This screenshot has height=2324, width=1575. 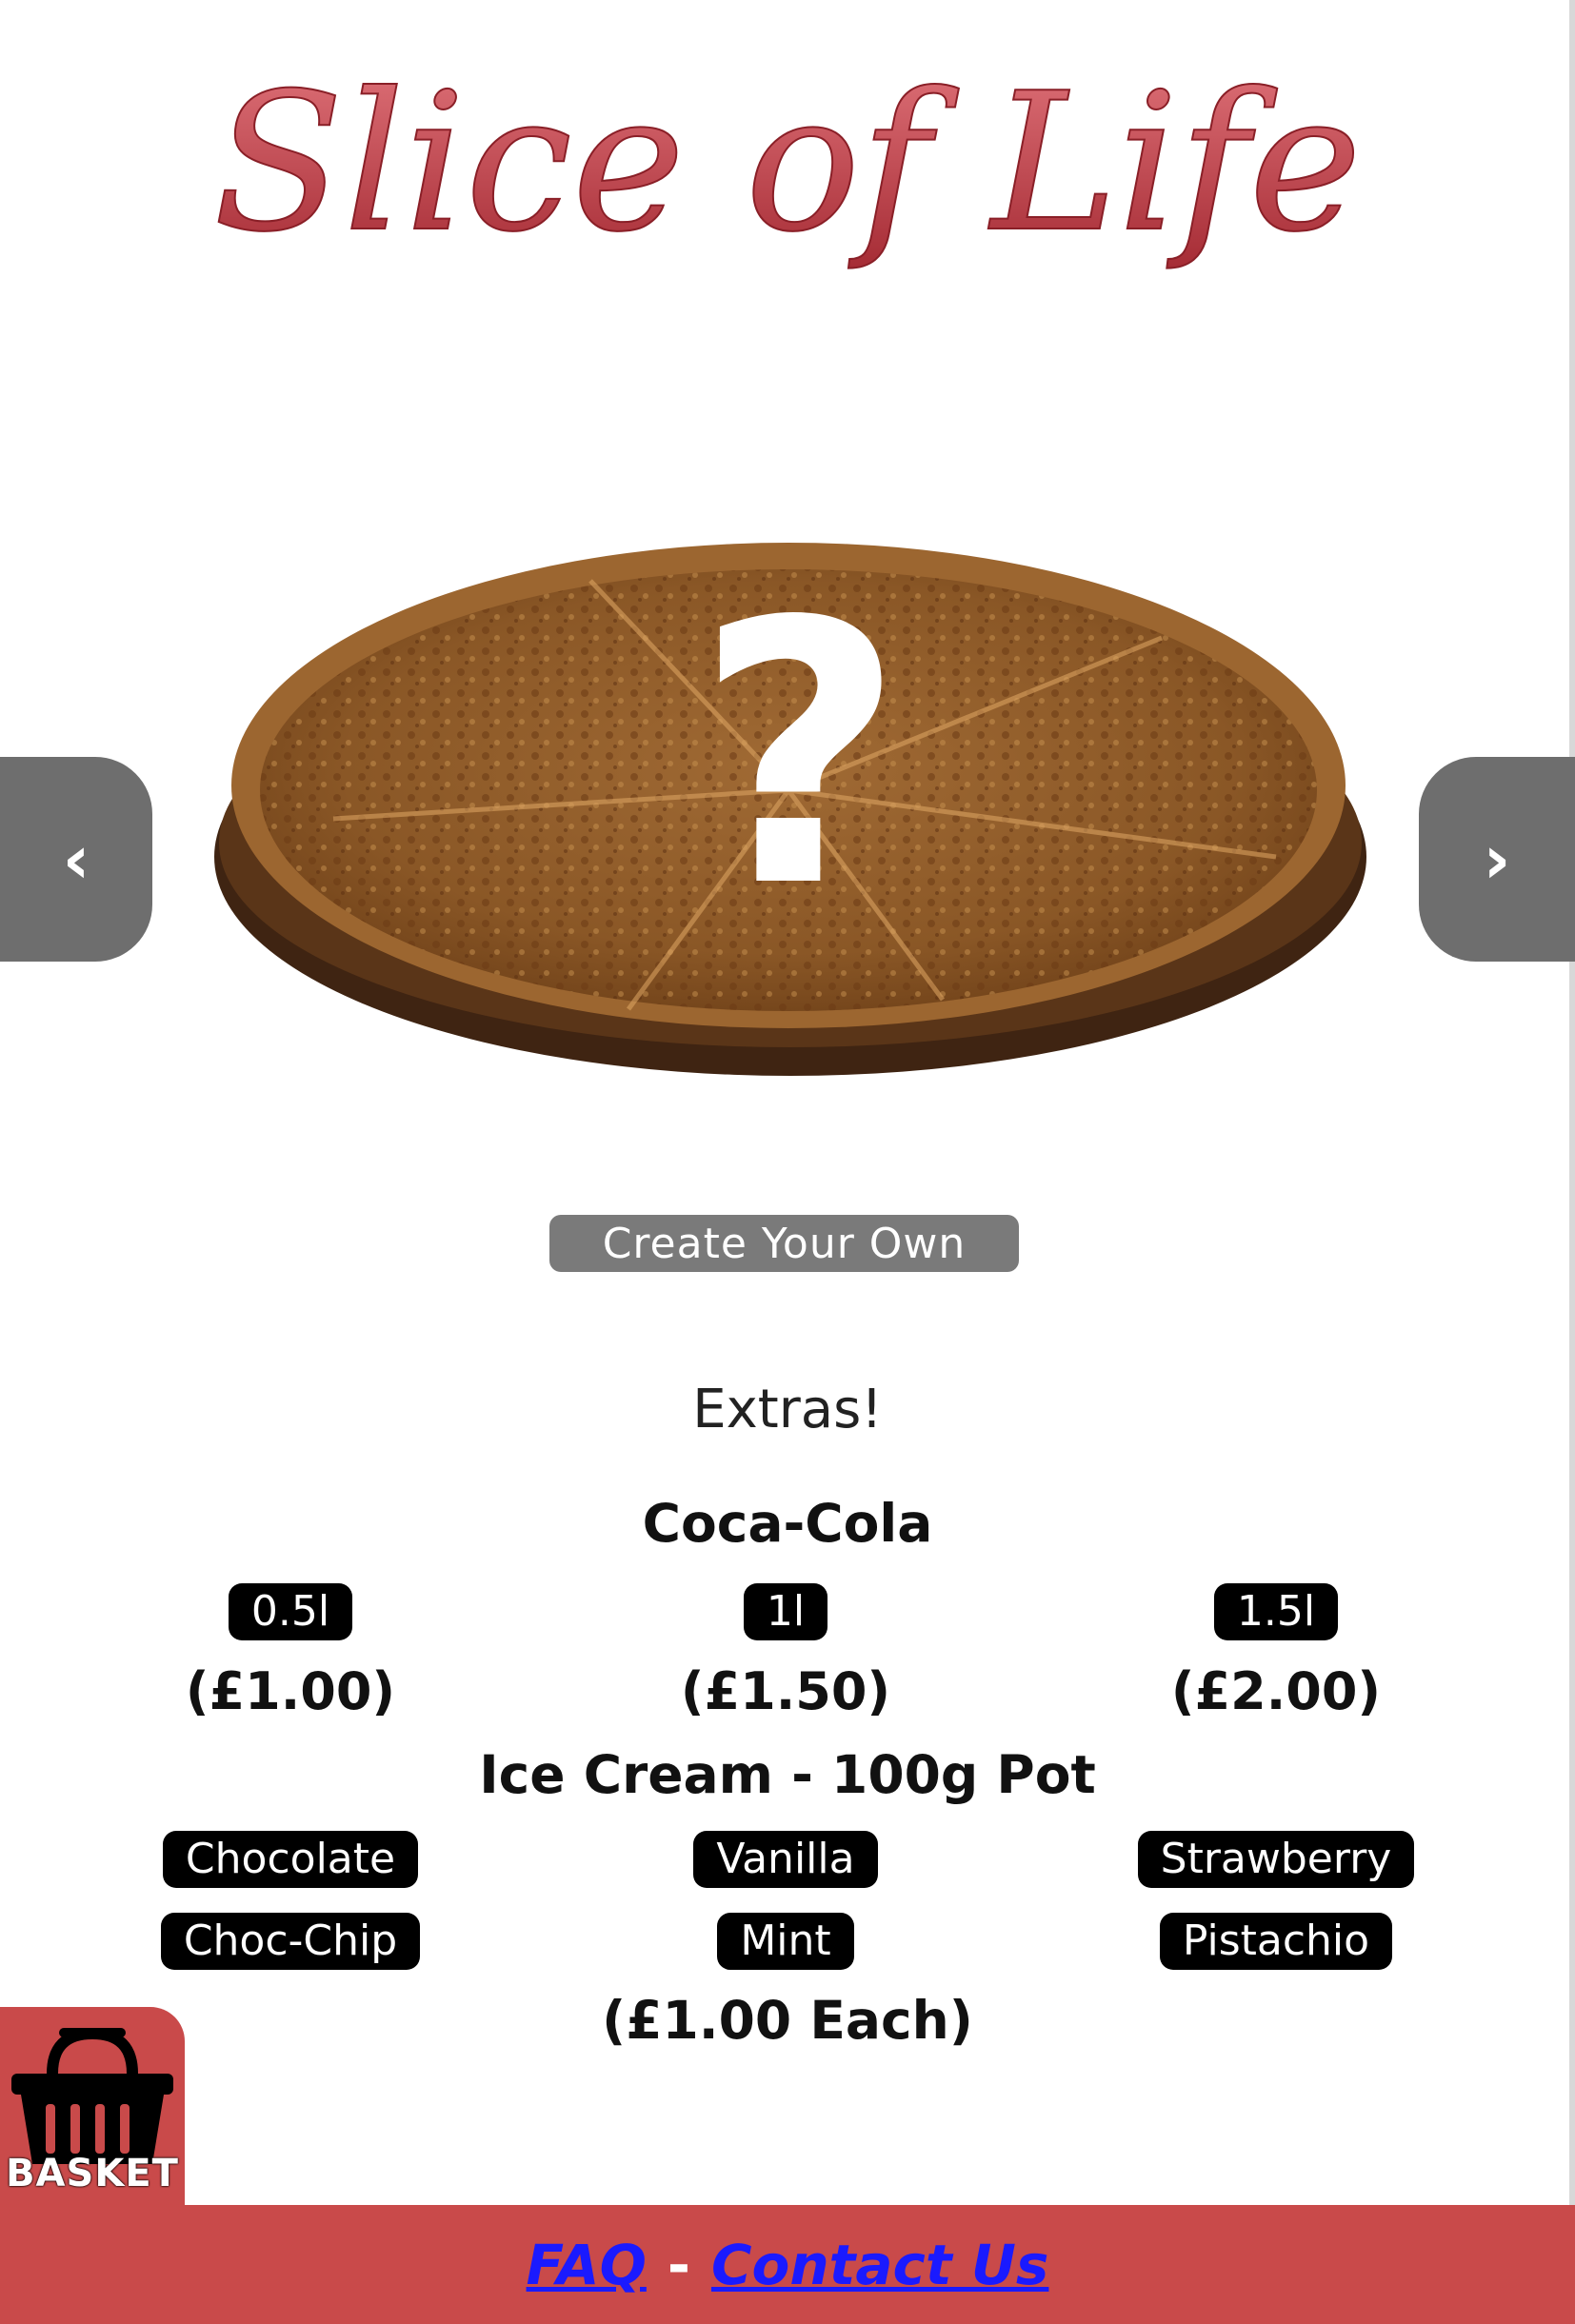 I want to click on flavour-vanilla: Vanilla, so click(x=785, y=1859).